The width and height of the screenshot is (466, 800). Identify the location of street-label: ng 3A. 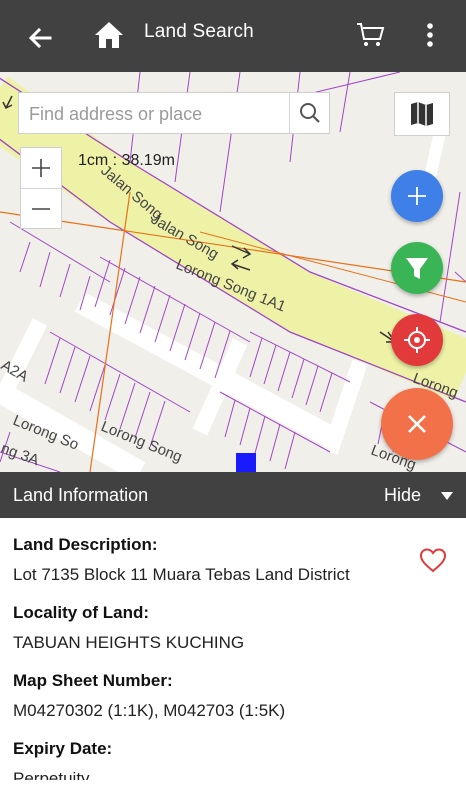
(20, 454).